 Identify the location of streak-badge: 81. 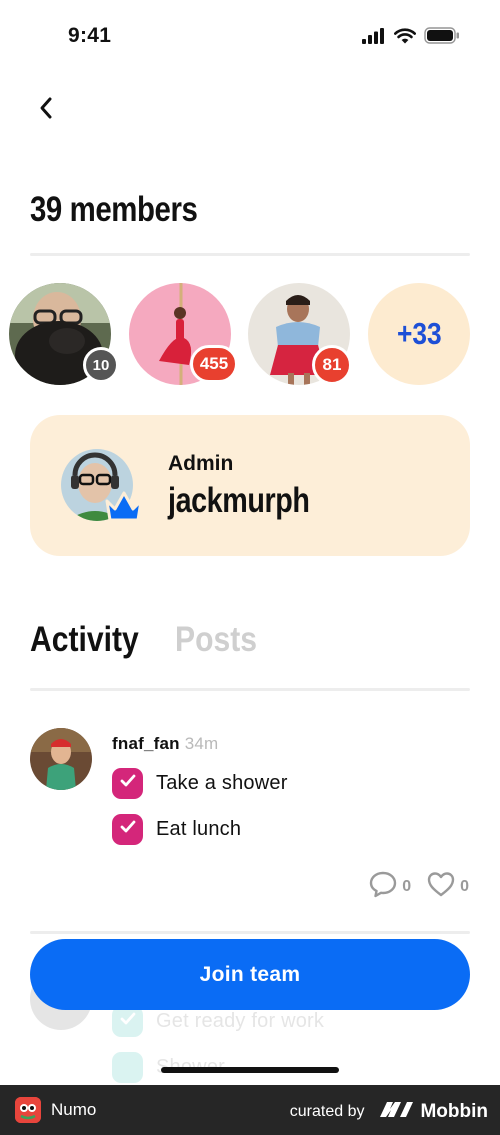
(332, 365).